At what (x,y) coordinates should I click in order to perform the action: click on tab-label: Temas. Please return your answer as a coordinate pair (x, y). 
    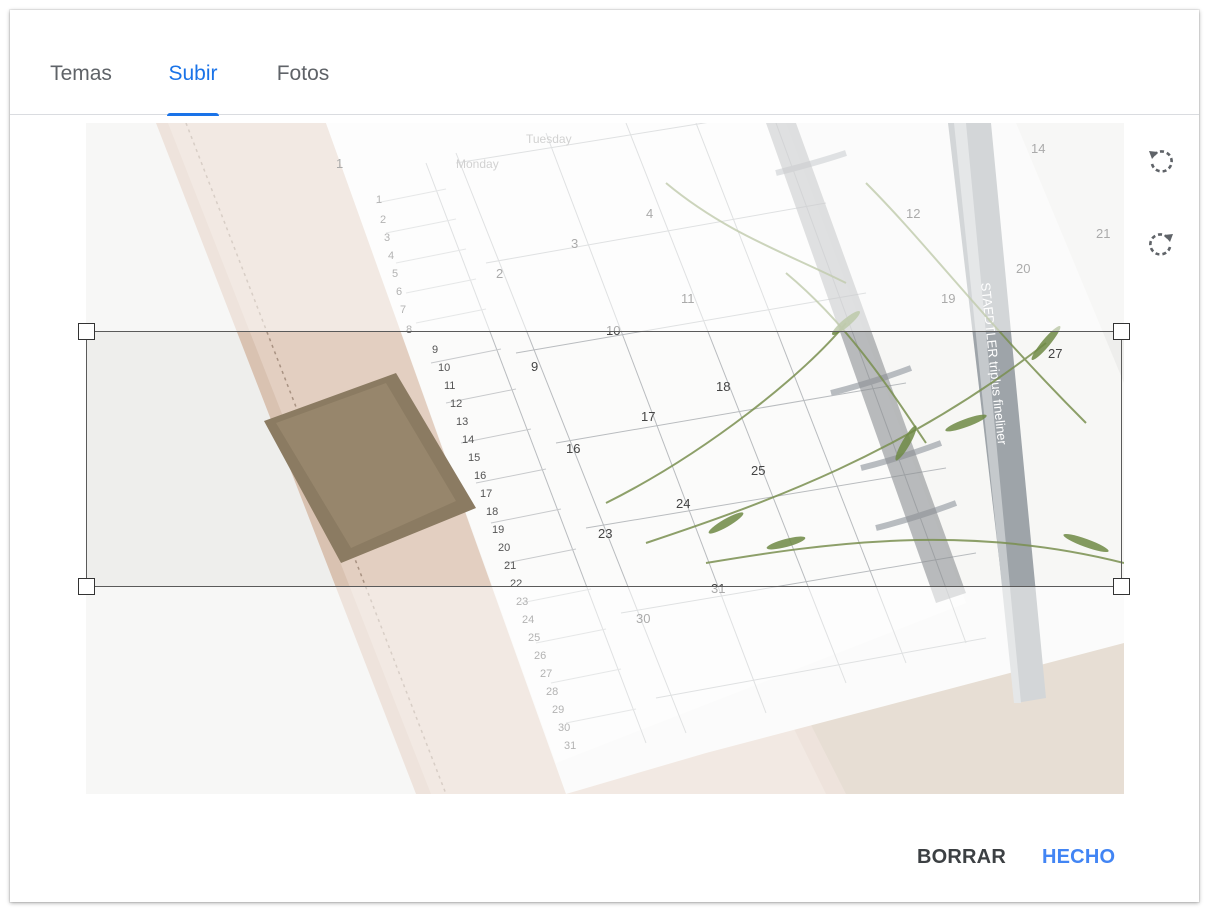
    Looking at the image, I should click on (81, 73).